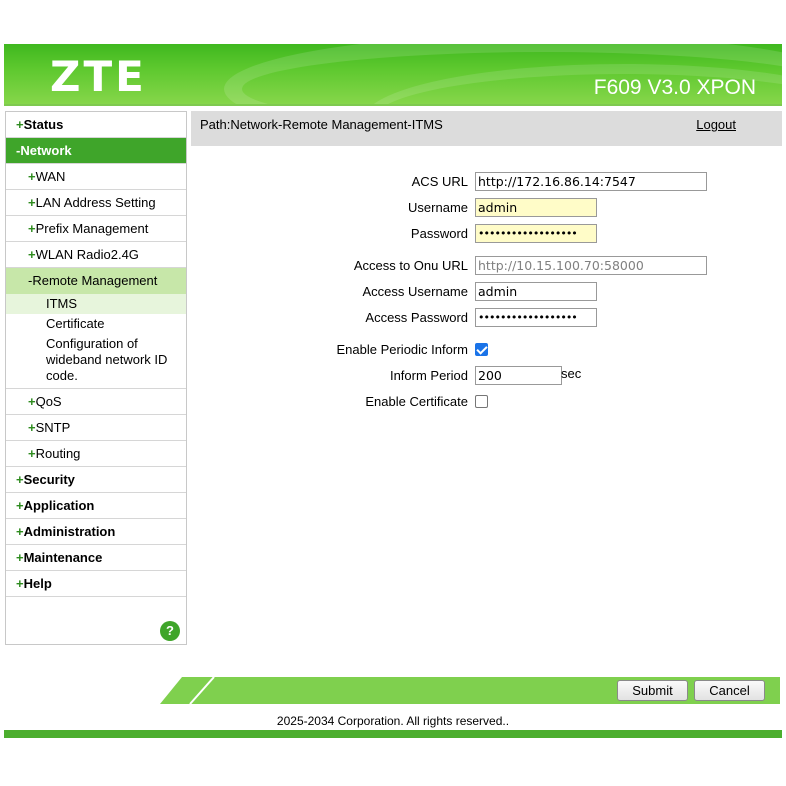 Image resolution: width=786 pixels, height=786 pixels. What do you see at coordinates (69, 531) in the screenshot?
I see `nav-label: Administration` at bounding box center [69, 531].